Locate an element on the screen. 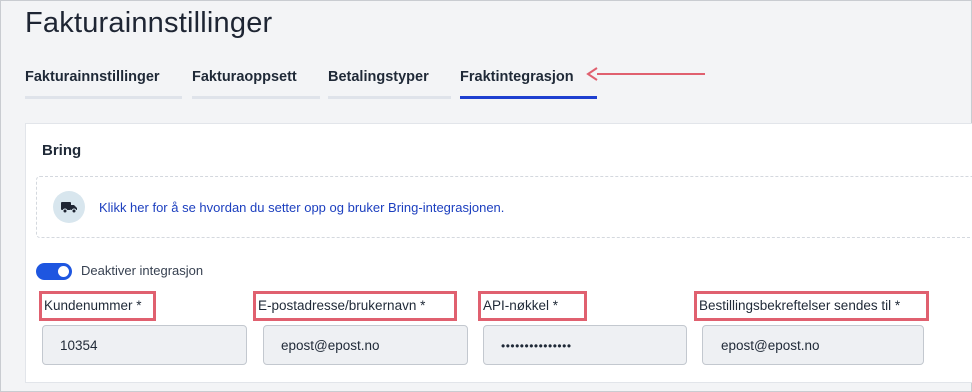 Image resolution: width=972 pixels, height=392 pixels. card-title: Bring is located at coordinates (62, 150).